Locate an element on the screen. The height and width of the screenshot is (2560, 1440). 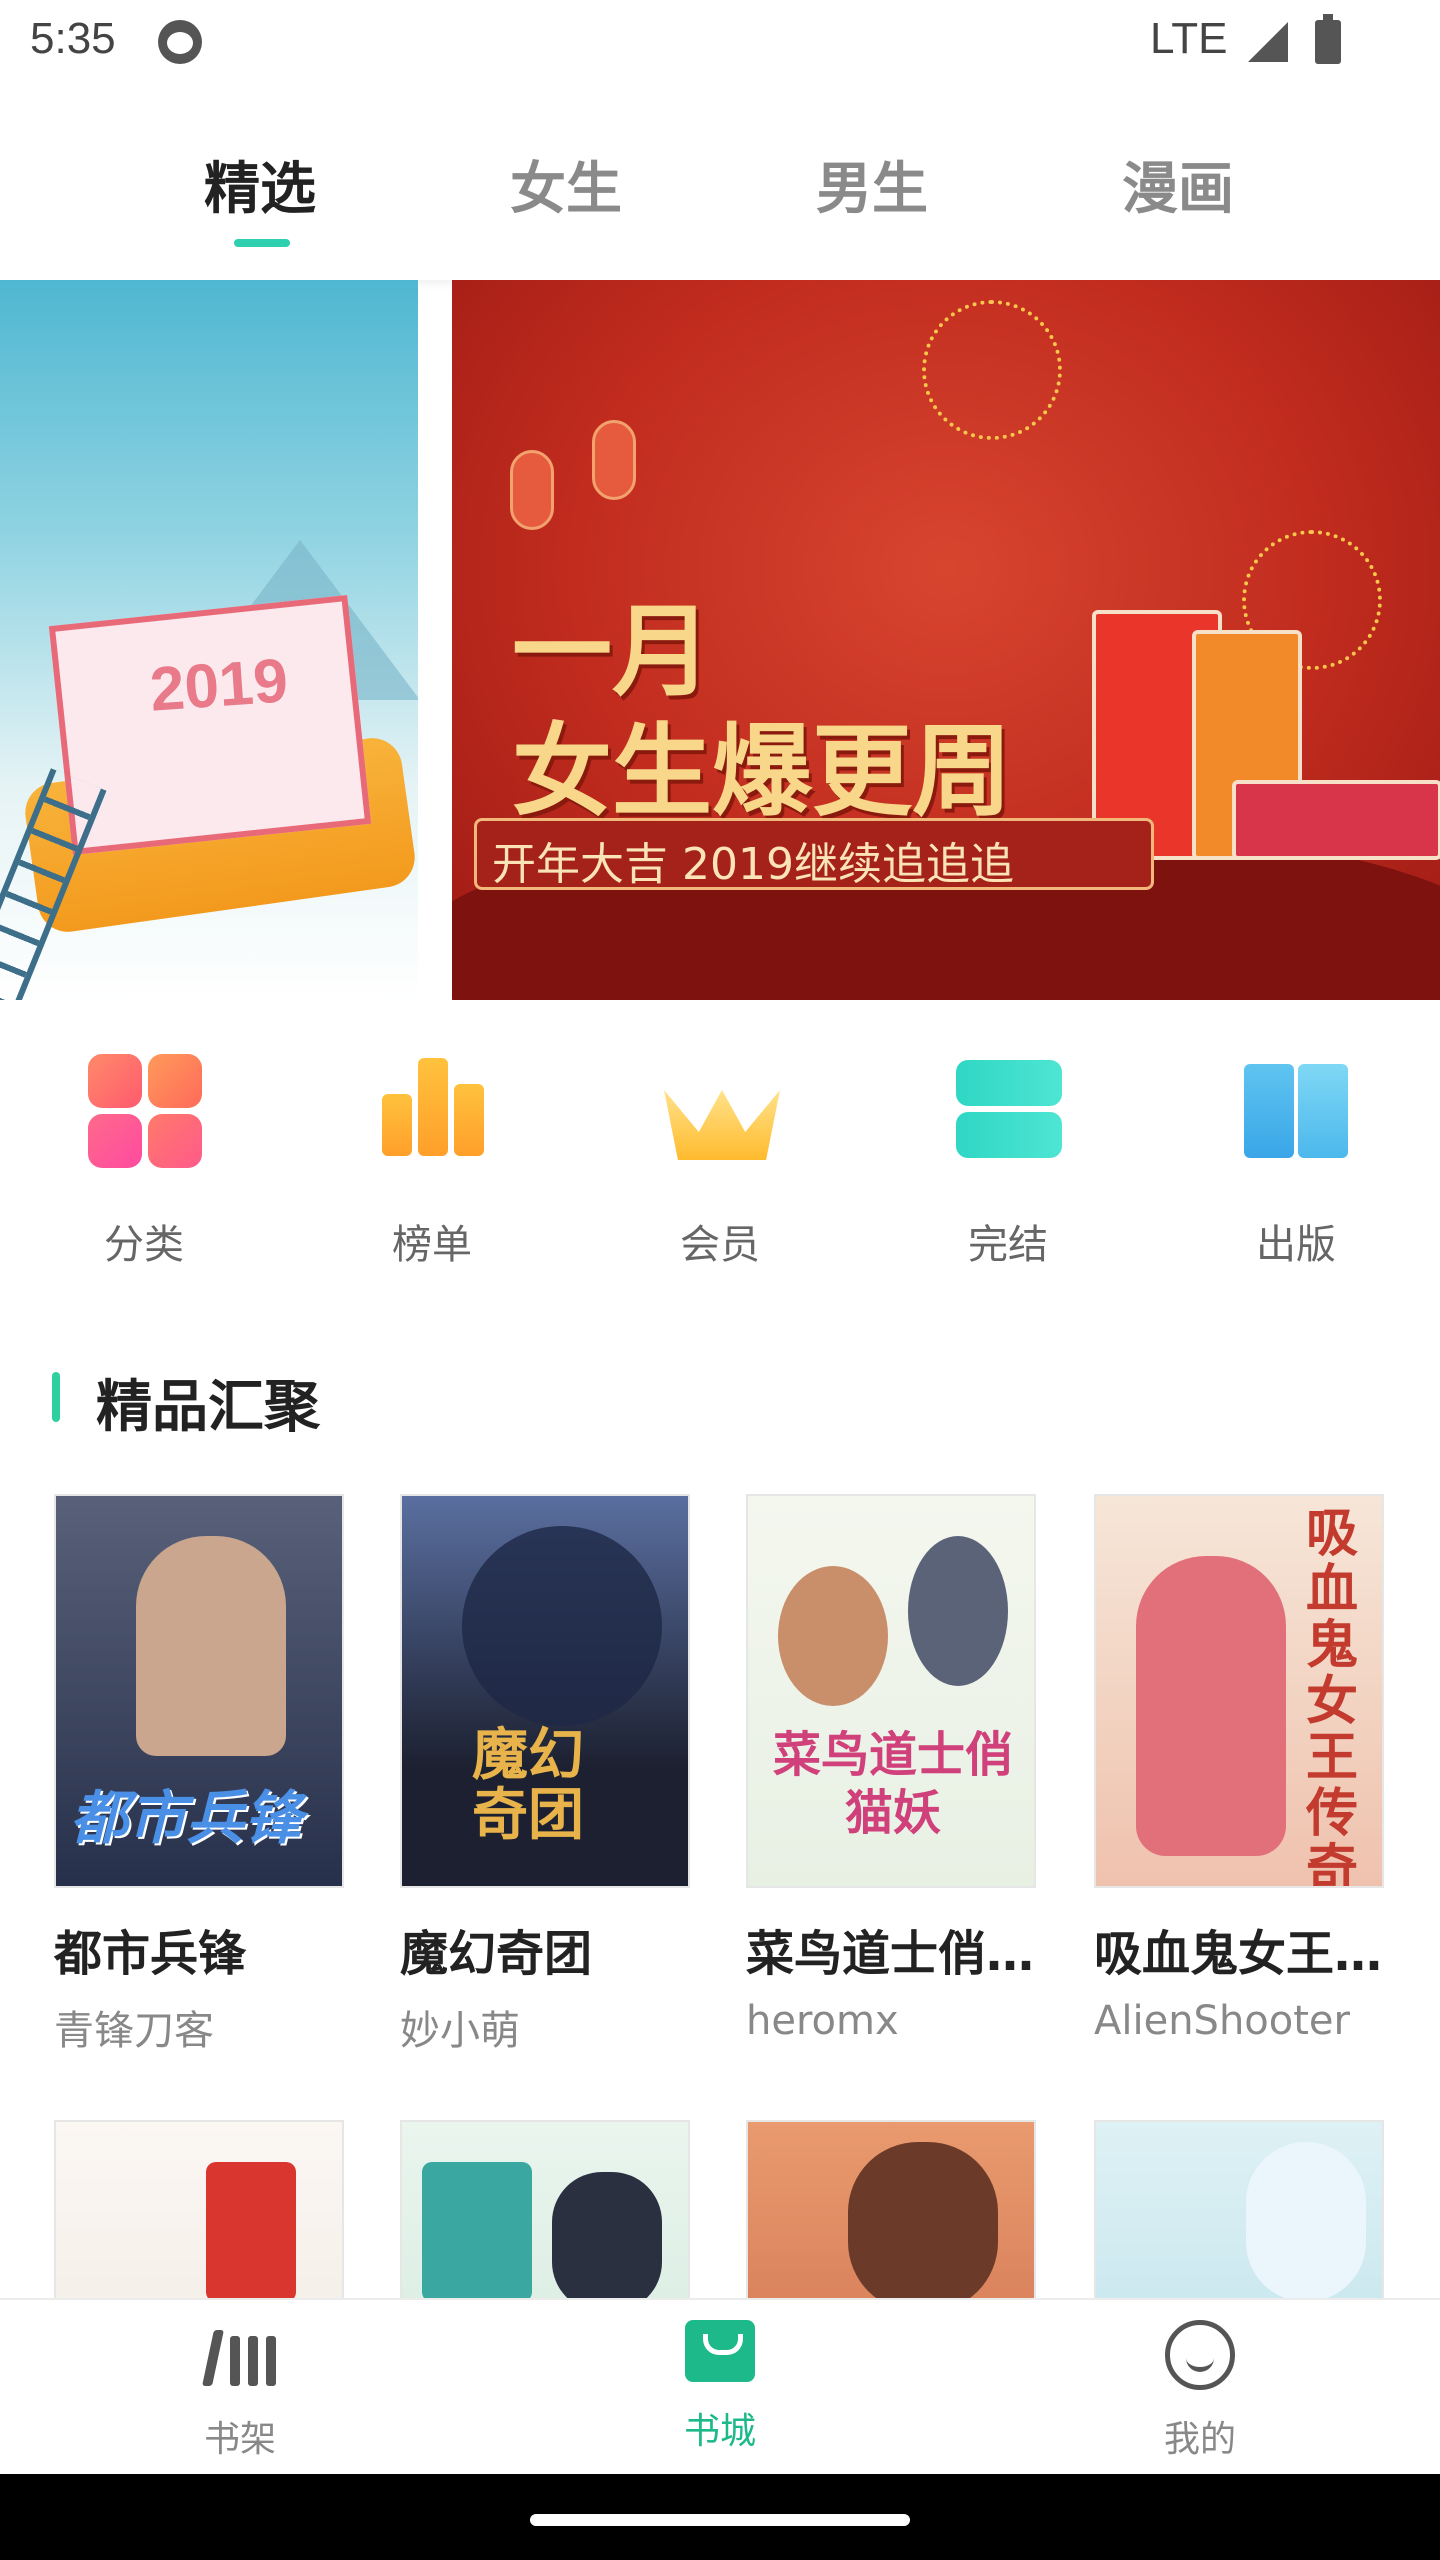
nav-bookstore: 书城 is located at coordinates (720, 2387).